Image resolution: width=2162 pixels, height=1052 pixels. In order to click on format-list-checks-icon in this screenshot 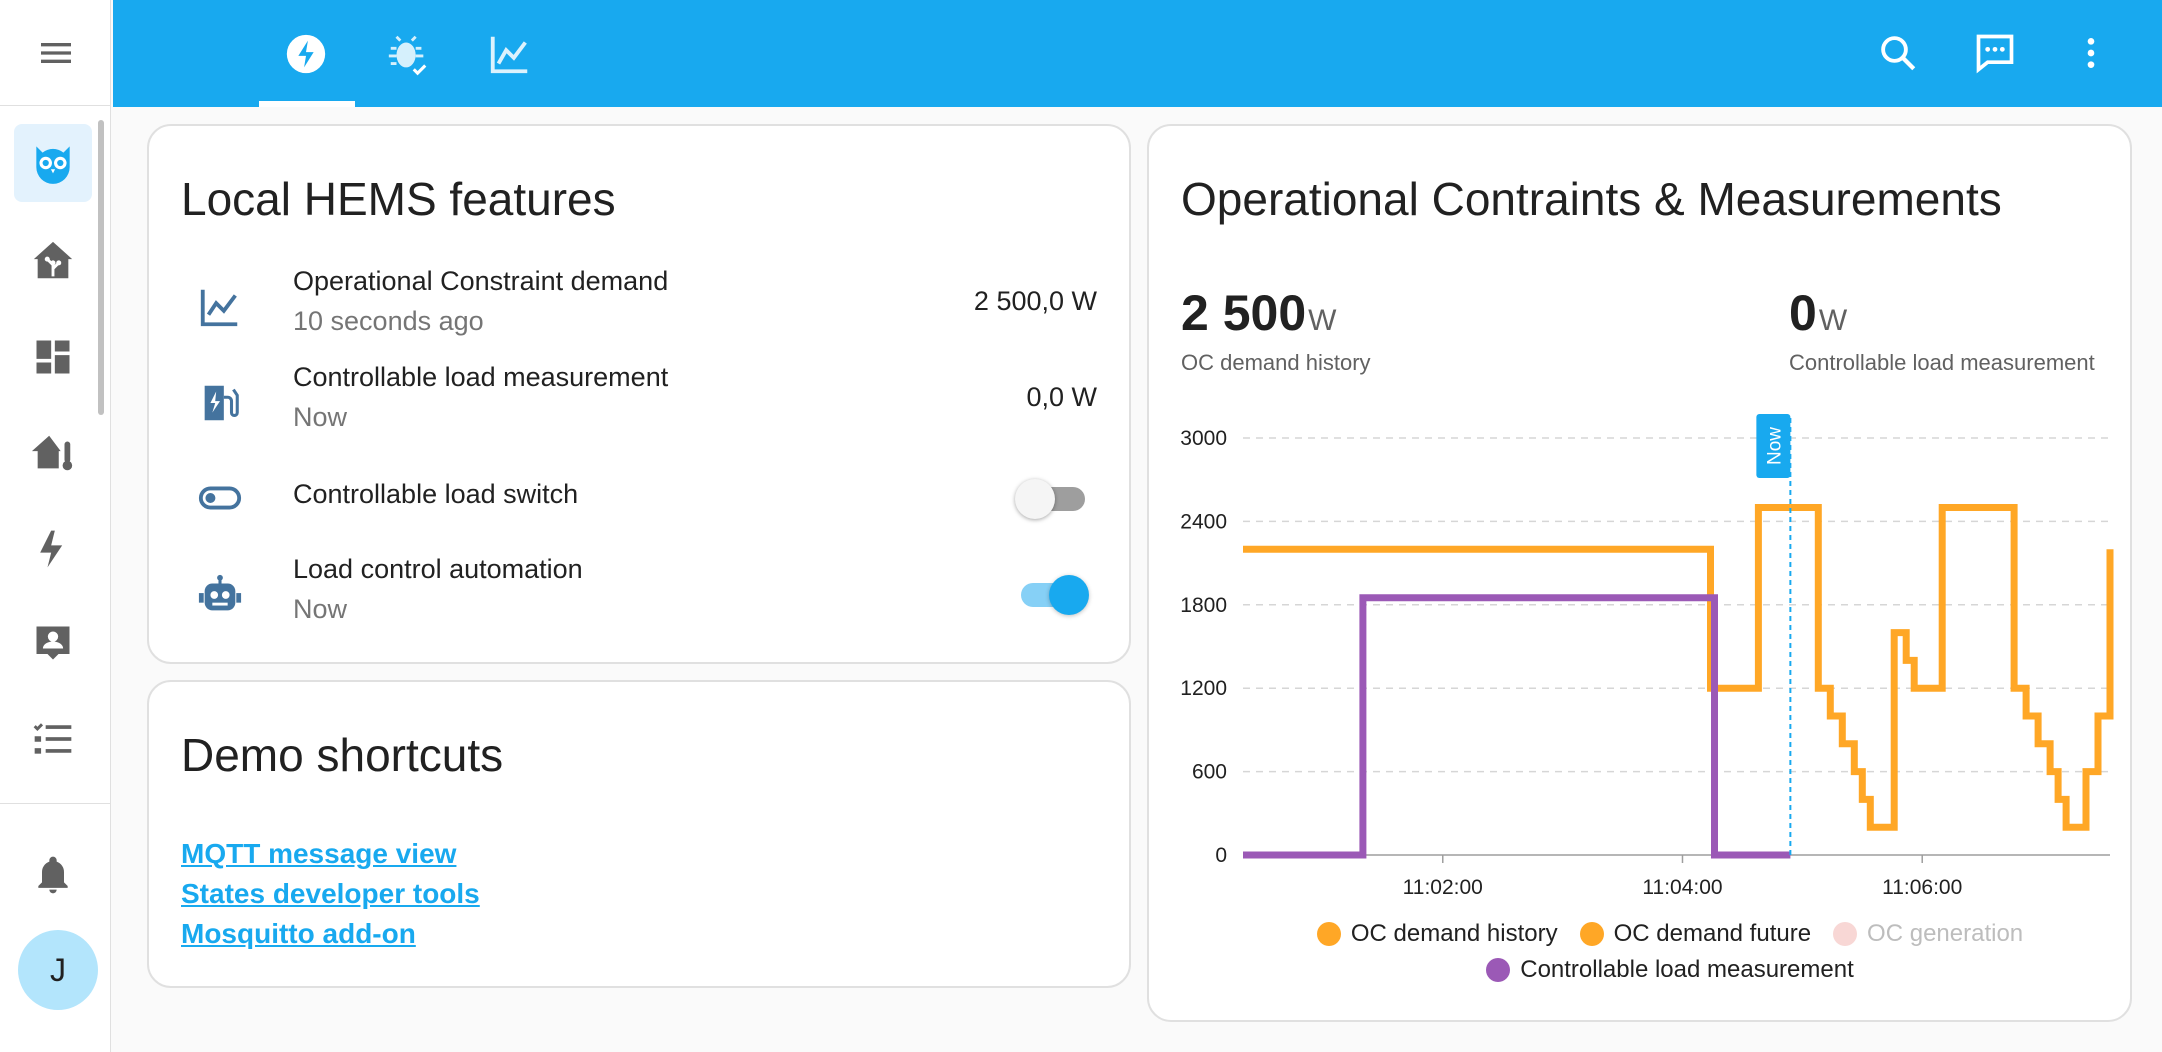, I will do `click(52, 738)`.